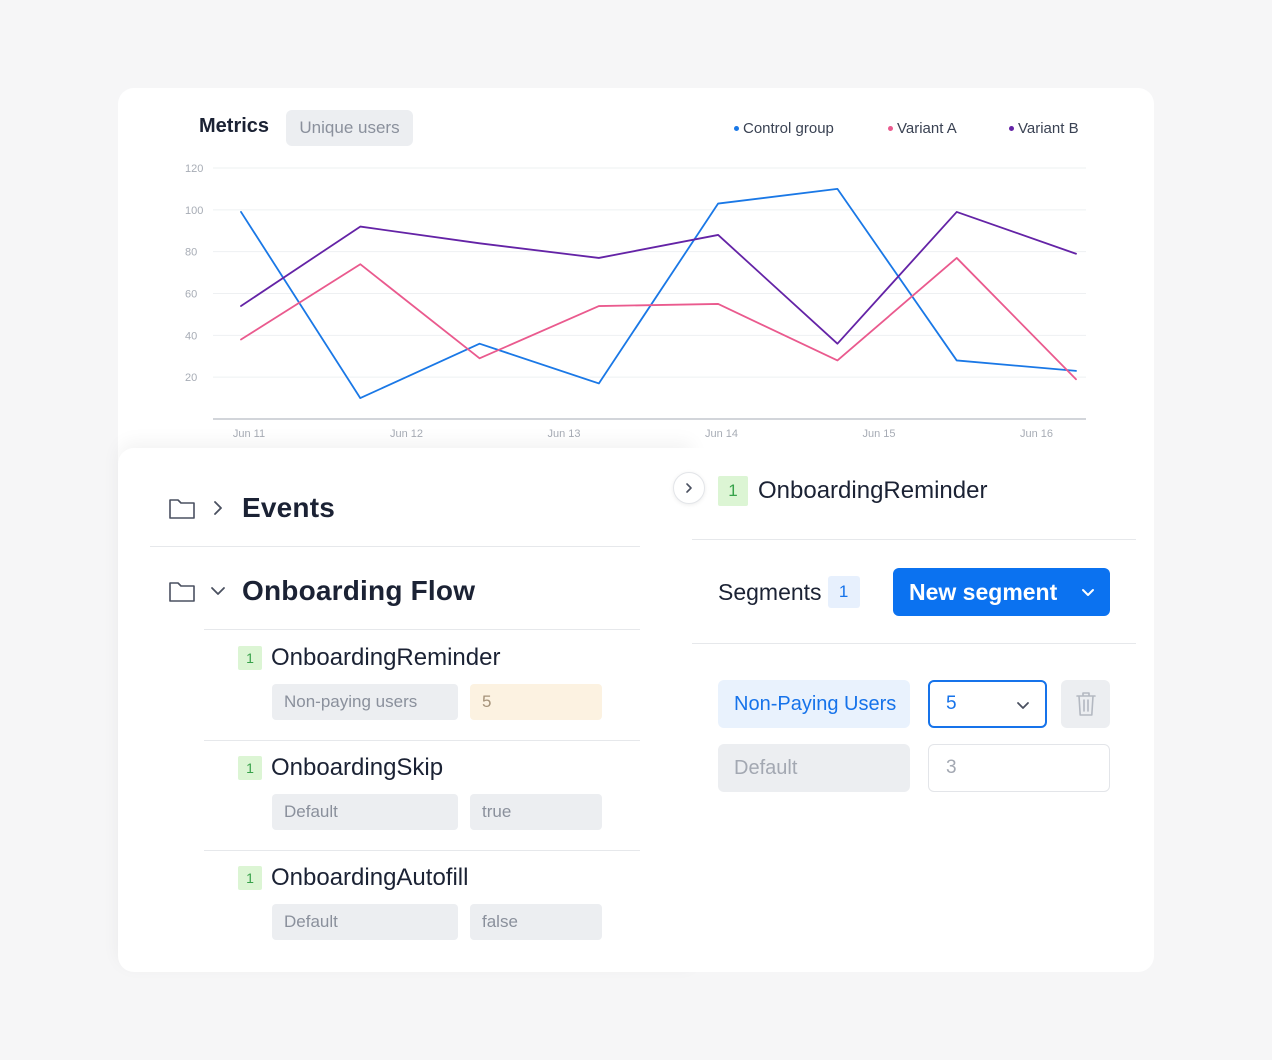 This screenshot has height=1060, width=1272. Describe the element at coordinates (357, 767) in the screenshot. I see `item-name: OnboardingSkip` at that location.